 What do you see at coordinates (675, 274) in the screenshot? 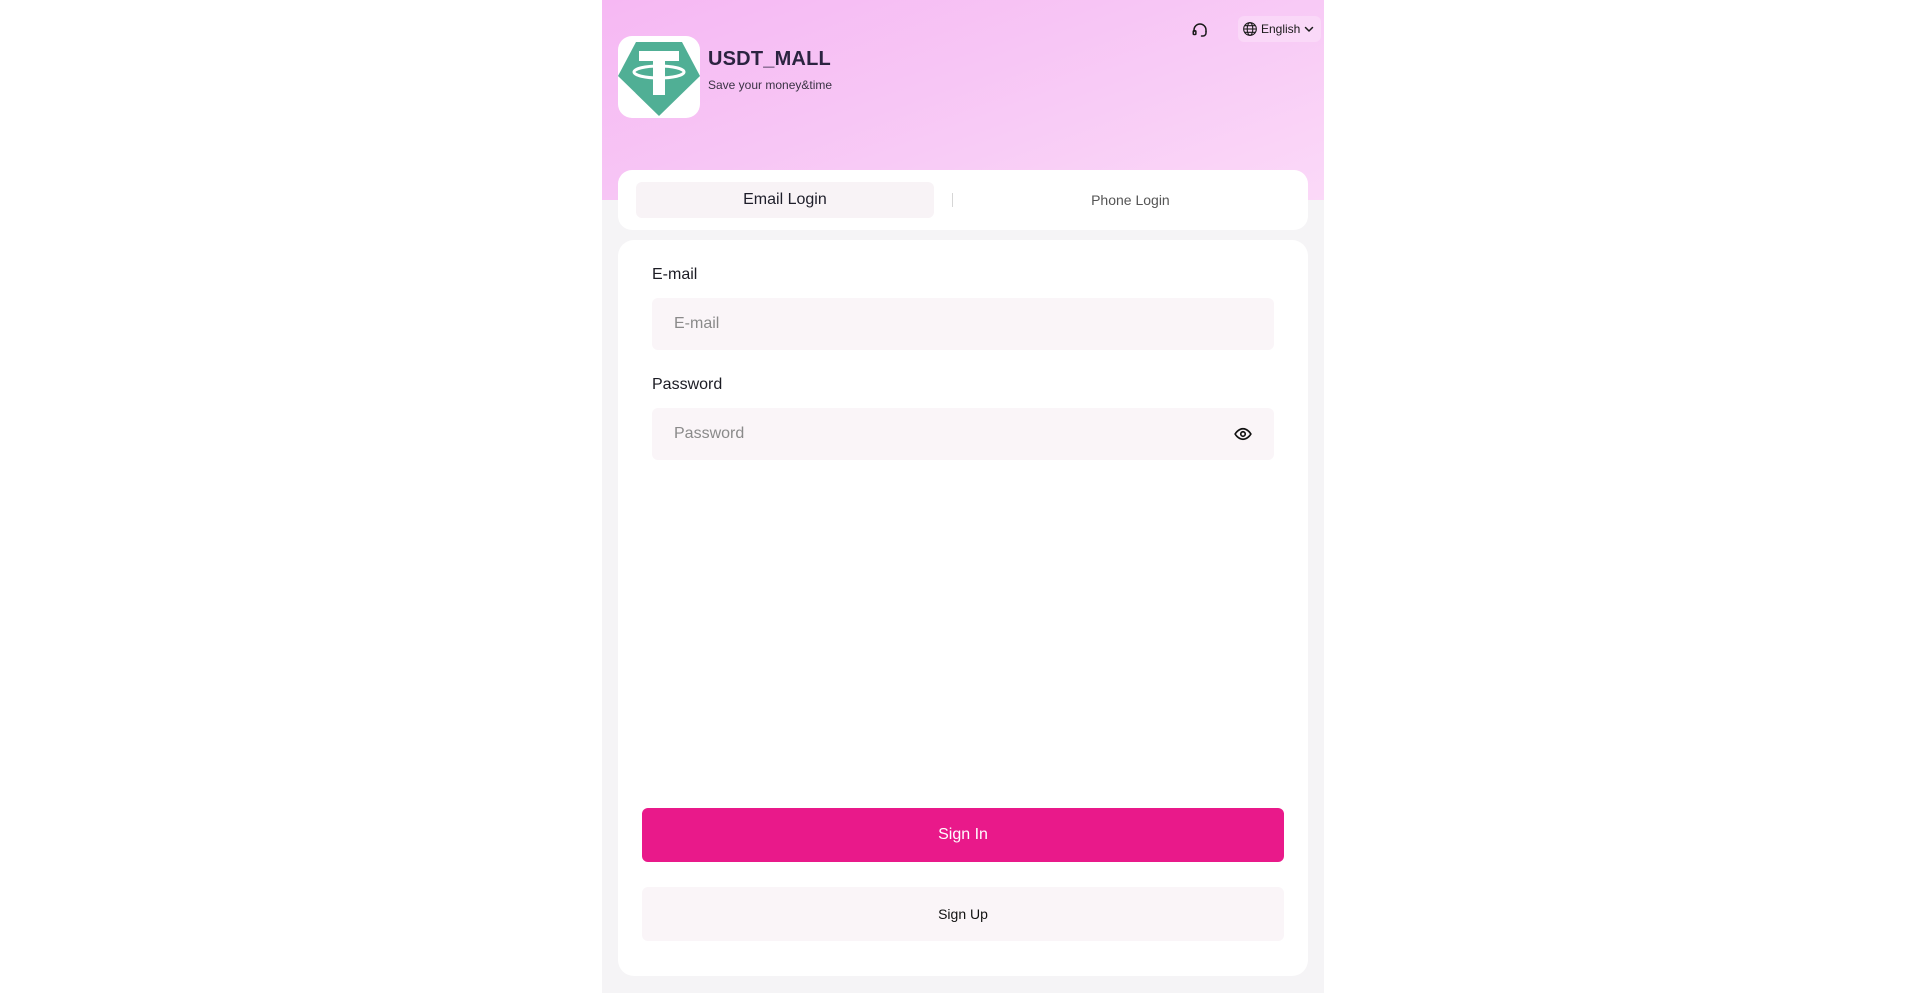
I see `email-label: E-mail` at bounding box center [675, 274].